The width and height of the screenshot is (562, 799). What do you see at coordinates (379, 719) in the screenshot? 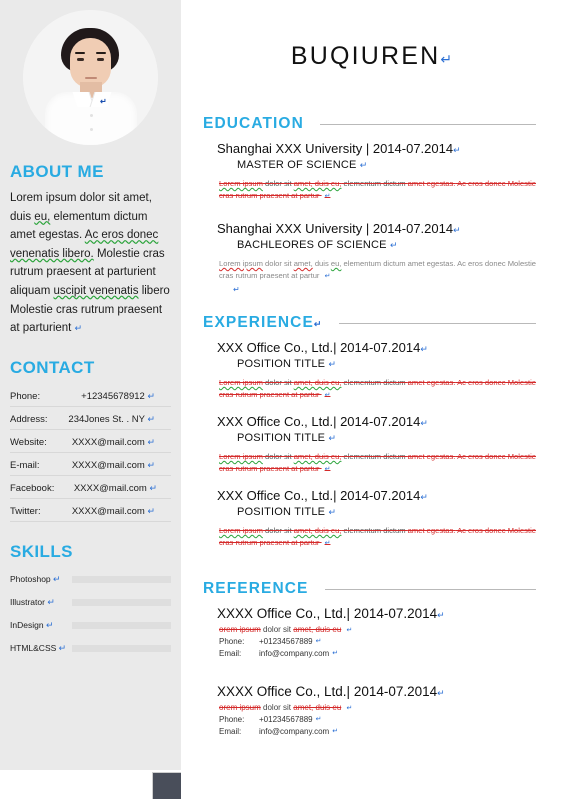
I see `reference-phone-row: Phone: +01234567889 ↵` at bounding box center [379, 719].